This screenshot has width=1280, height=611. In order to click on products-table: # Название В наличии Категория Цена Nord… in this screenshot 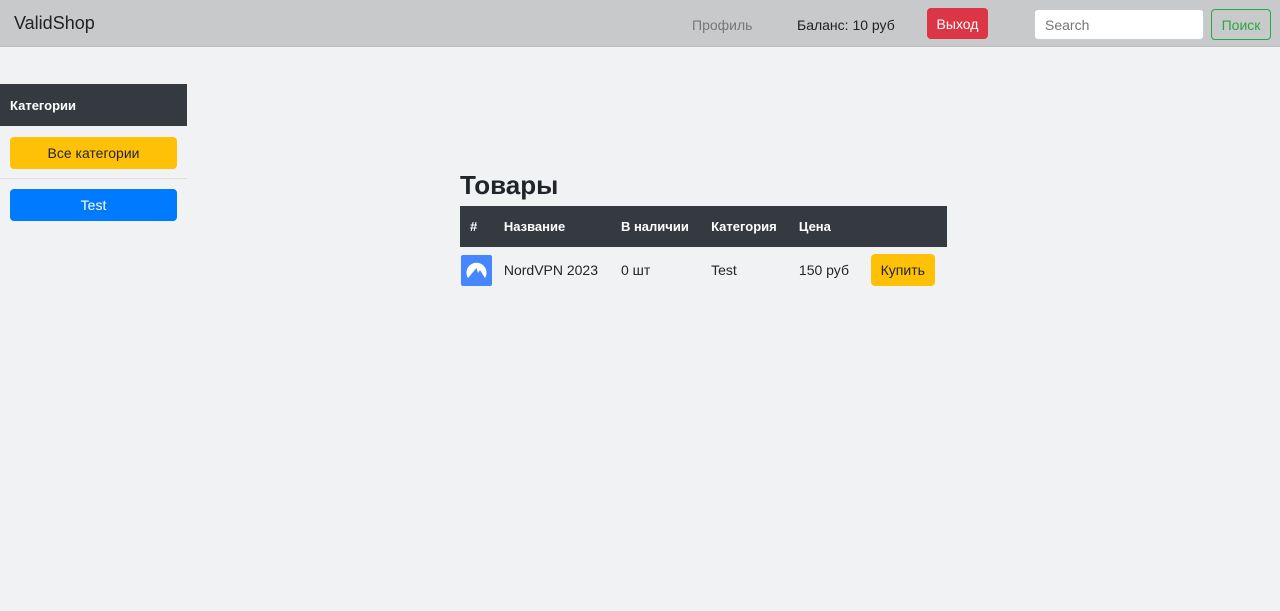, I will do `click(703, 249)`.